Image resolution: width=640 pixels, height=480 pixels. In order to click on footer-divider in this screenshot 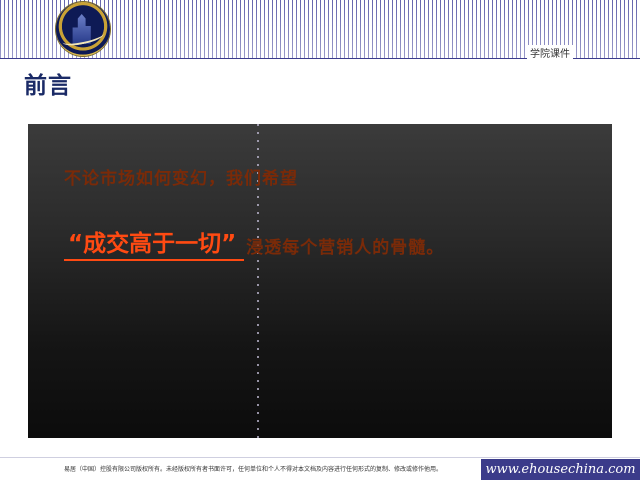, I will do `click(320, 457)`.